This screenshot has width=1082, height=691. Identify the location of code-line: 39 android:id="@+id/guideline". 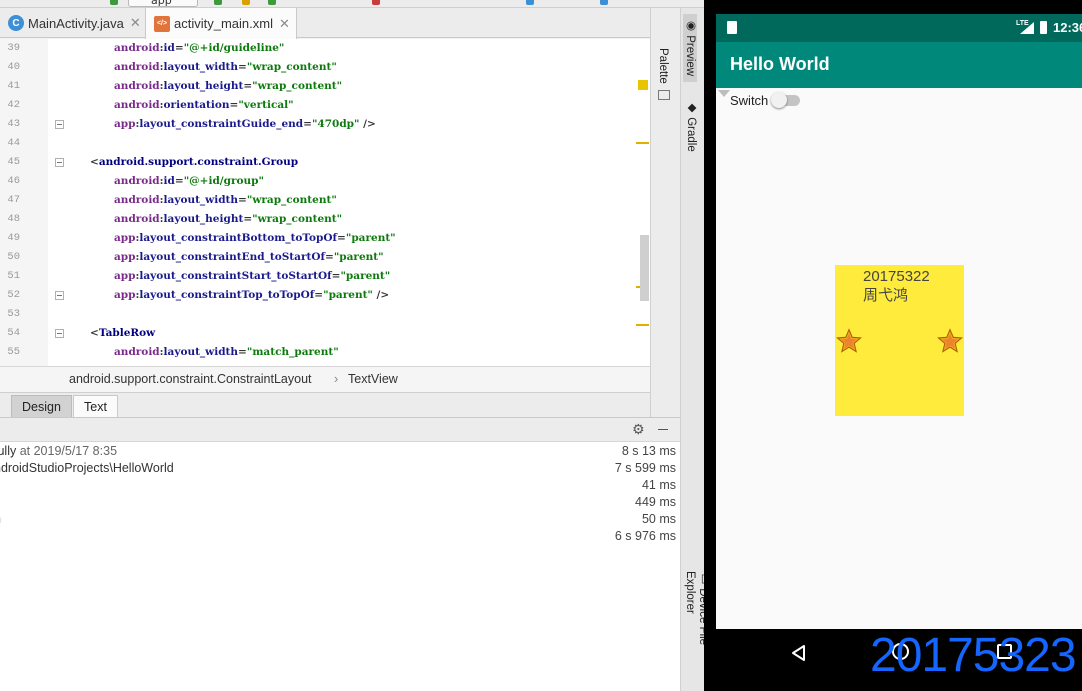
(325, 48).